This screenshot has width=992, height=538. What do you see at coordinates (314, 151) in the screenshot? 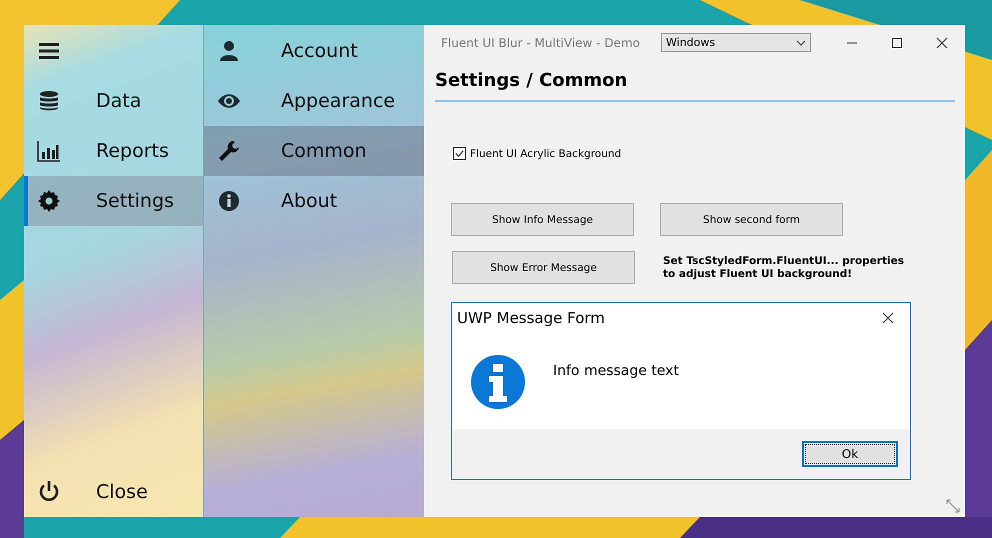
I see `subnav-item: Common` at bounding box center [314, 151].